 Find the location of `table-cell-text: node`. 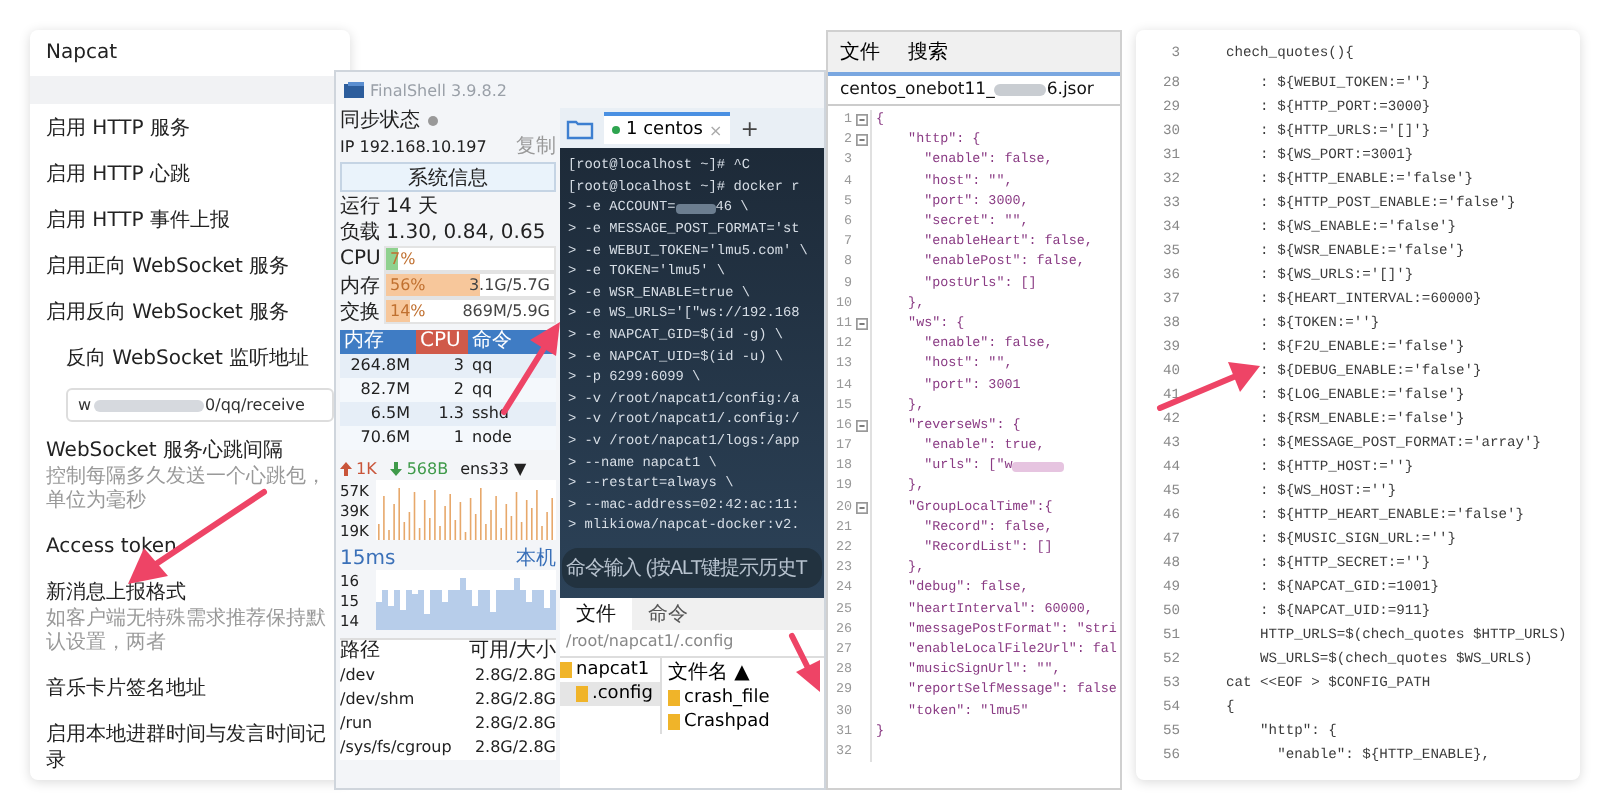

table-cell-text: node is located at coordinates (491, 438).